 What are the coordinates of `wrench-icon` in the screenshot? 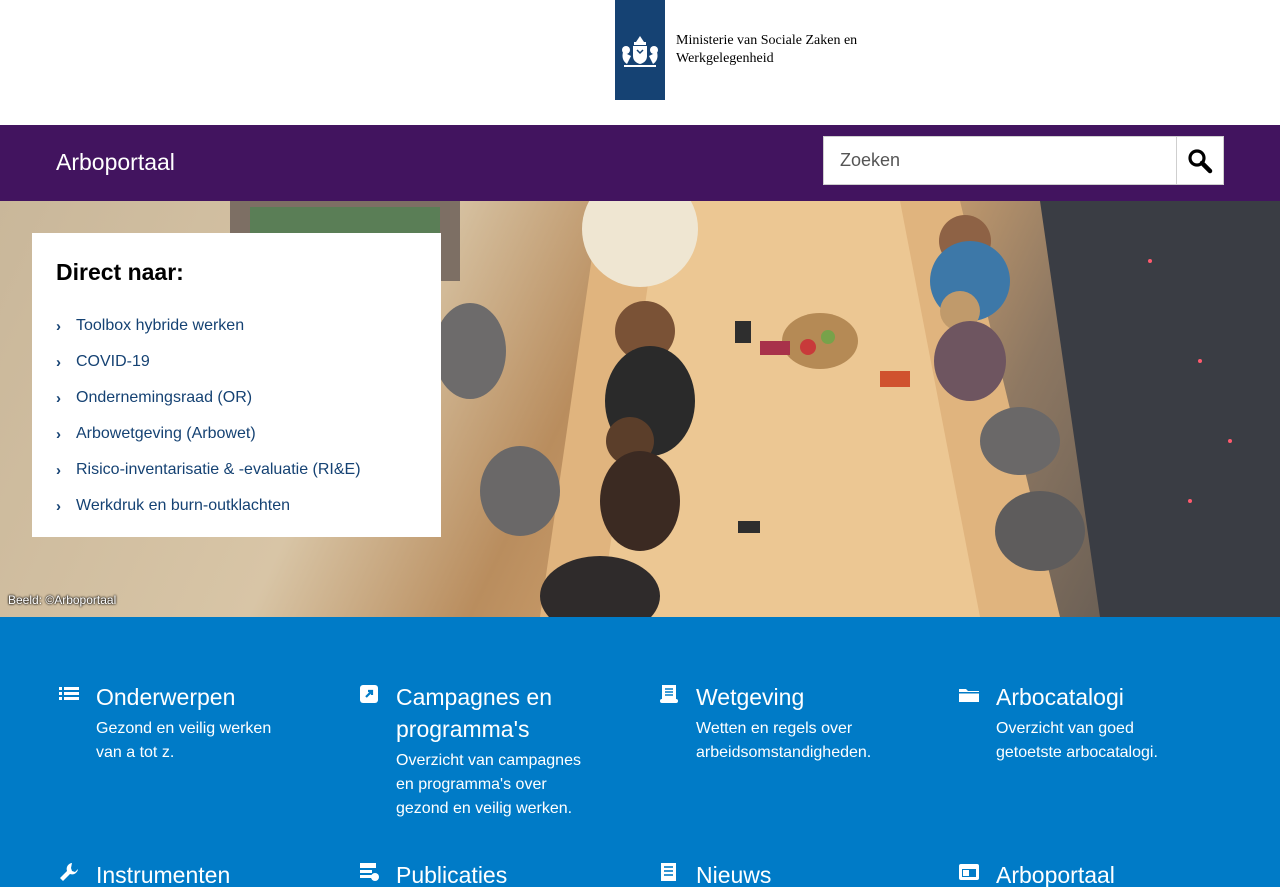 It's located at (69, 872).